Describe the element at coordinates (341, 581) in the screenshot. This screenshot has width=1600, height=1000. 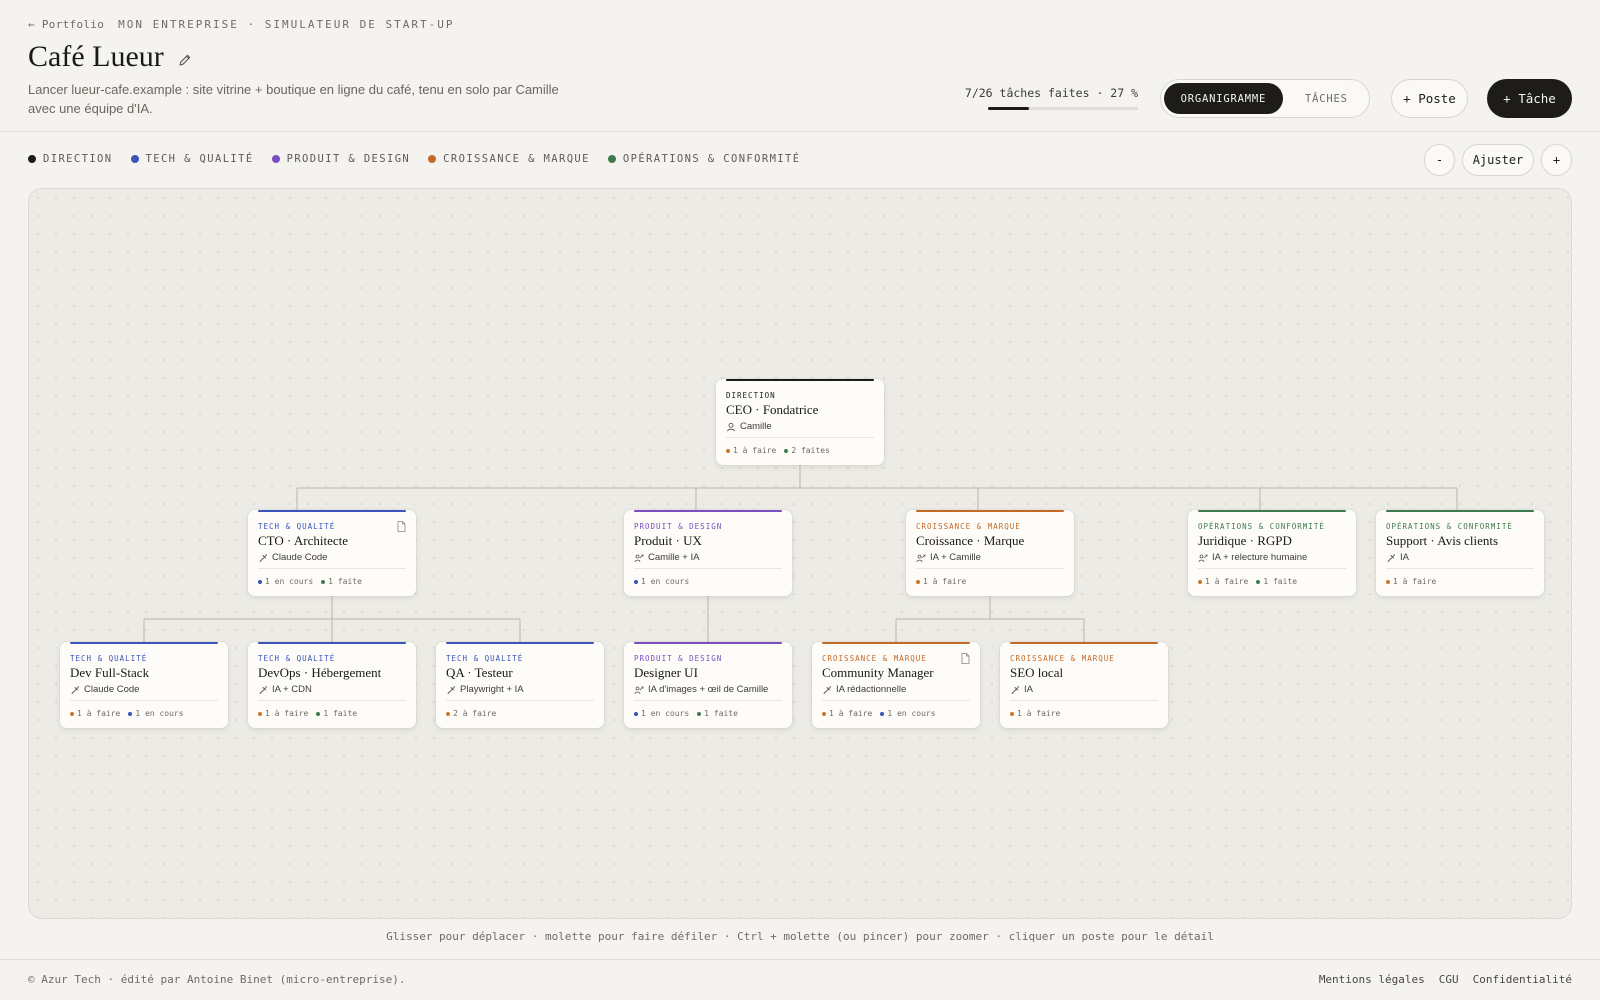
I see `task-stat-done: 1 faite` at that location.